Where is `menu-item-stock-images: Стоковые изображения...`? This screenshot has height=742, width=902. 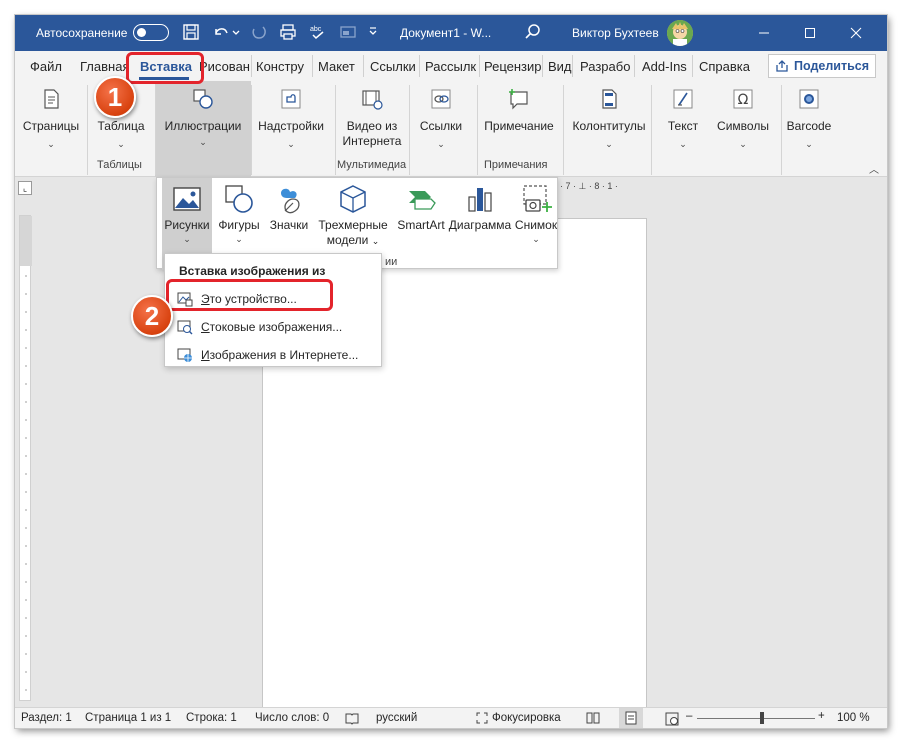 menu-item-stock-images: Стоковые изображения... is located at coordinates (275, 327).